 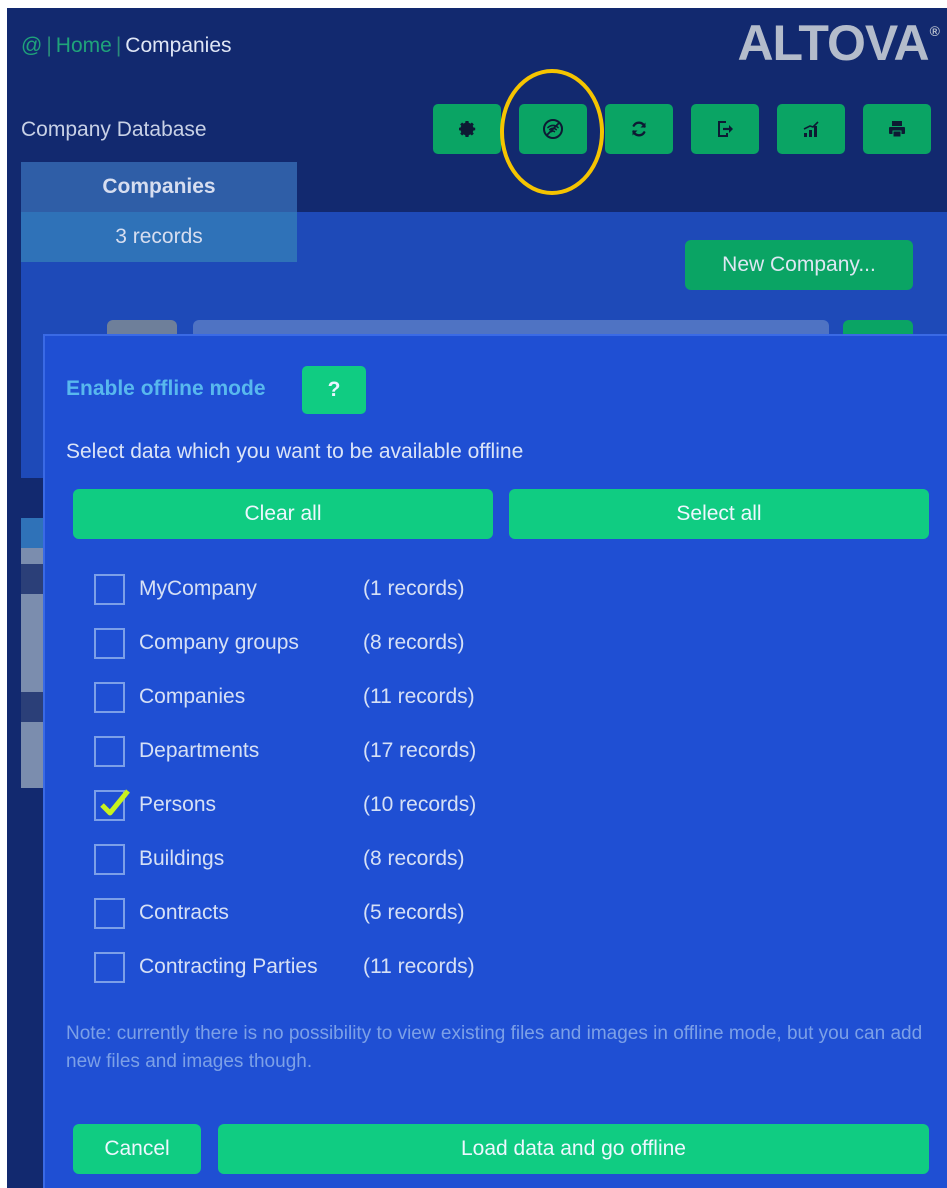 I want to click on breadcrumb-home-link: Home, so click(x=84, y=45).